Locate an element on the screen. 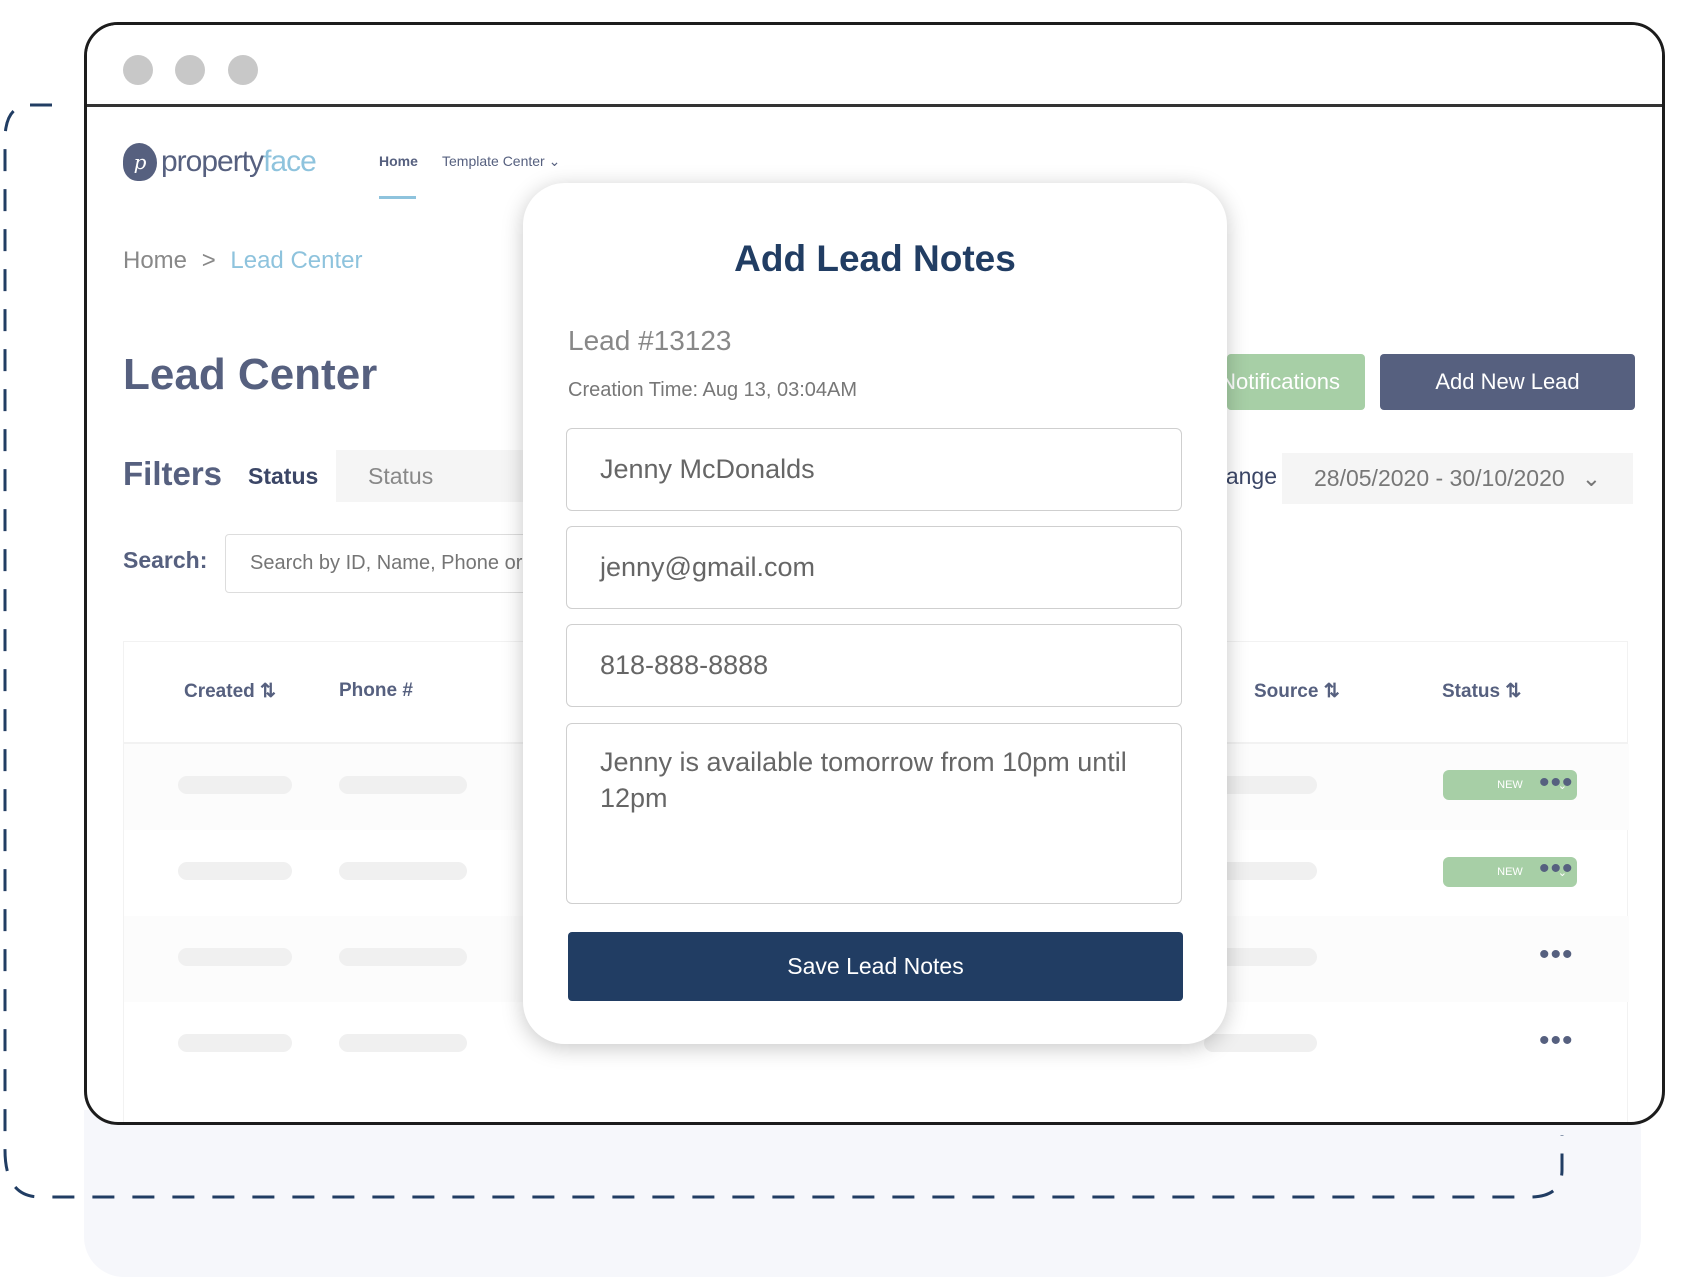 The height and width of the screenshot is (1277, 1696). lead-id: Lead #13123 is located at coordinates (650, 340).